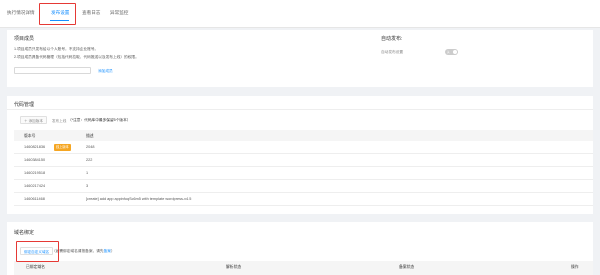 The height and width of the screenshot is (275, 600). I want to click on tab-view-logs: 查看日志, so click(91, 13).